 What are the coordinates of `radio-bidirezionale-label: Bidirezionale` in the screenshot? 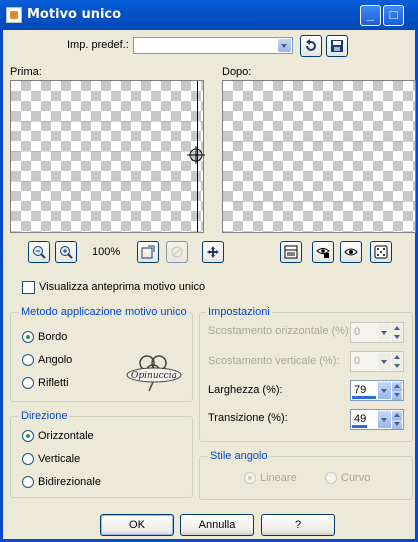 It's located at (69, 482).